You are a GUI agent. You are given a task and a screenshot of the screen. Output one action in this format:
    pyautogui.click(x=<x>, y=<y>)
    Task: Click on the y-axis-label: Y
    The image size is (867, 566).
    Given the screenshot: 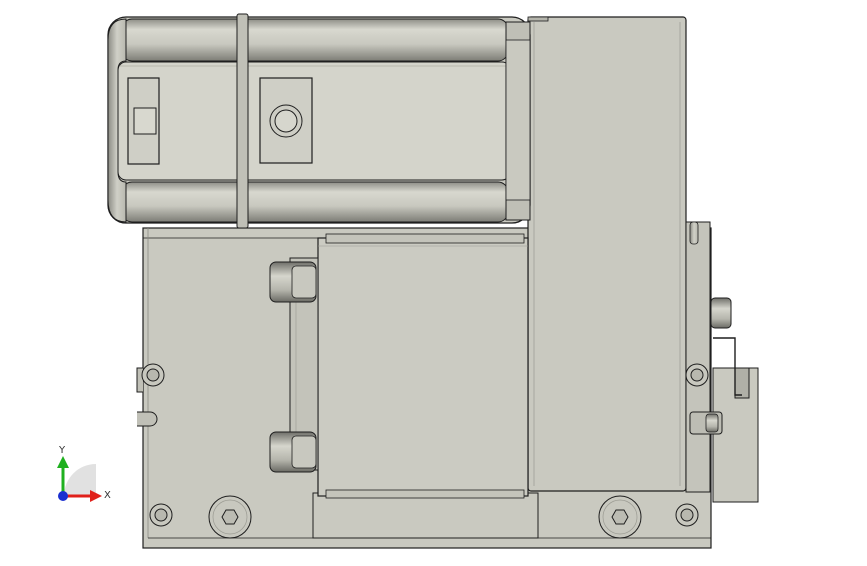 What is the action you would take?
    pyautogui.click(x=62, y=450)
    